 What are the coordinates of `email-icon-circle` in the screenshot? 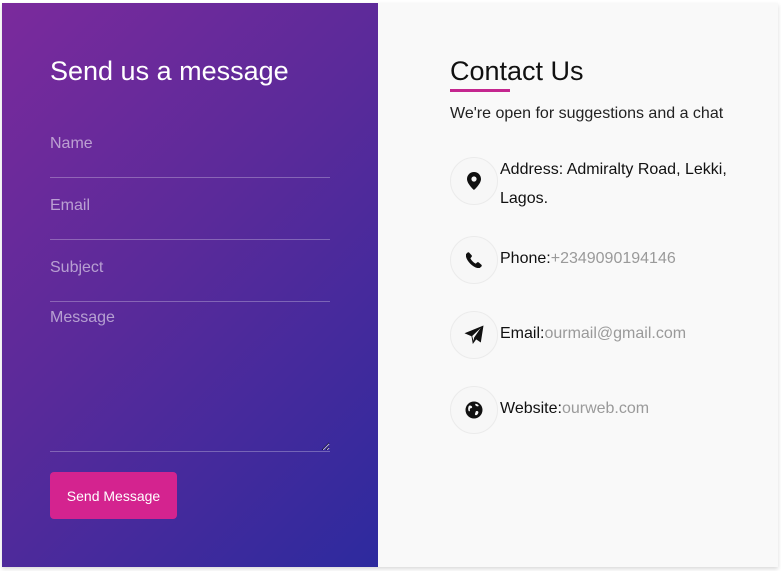 It's located at (474, 335).